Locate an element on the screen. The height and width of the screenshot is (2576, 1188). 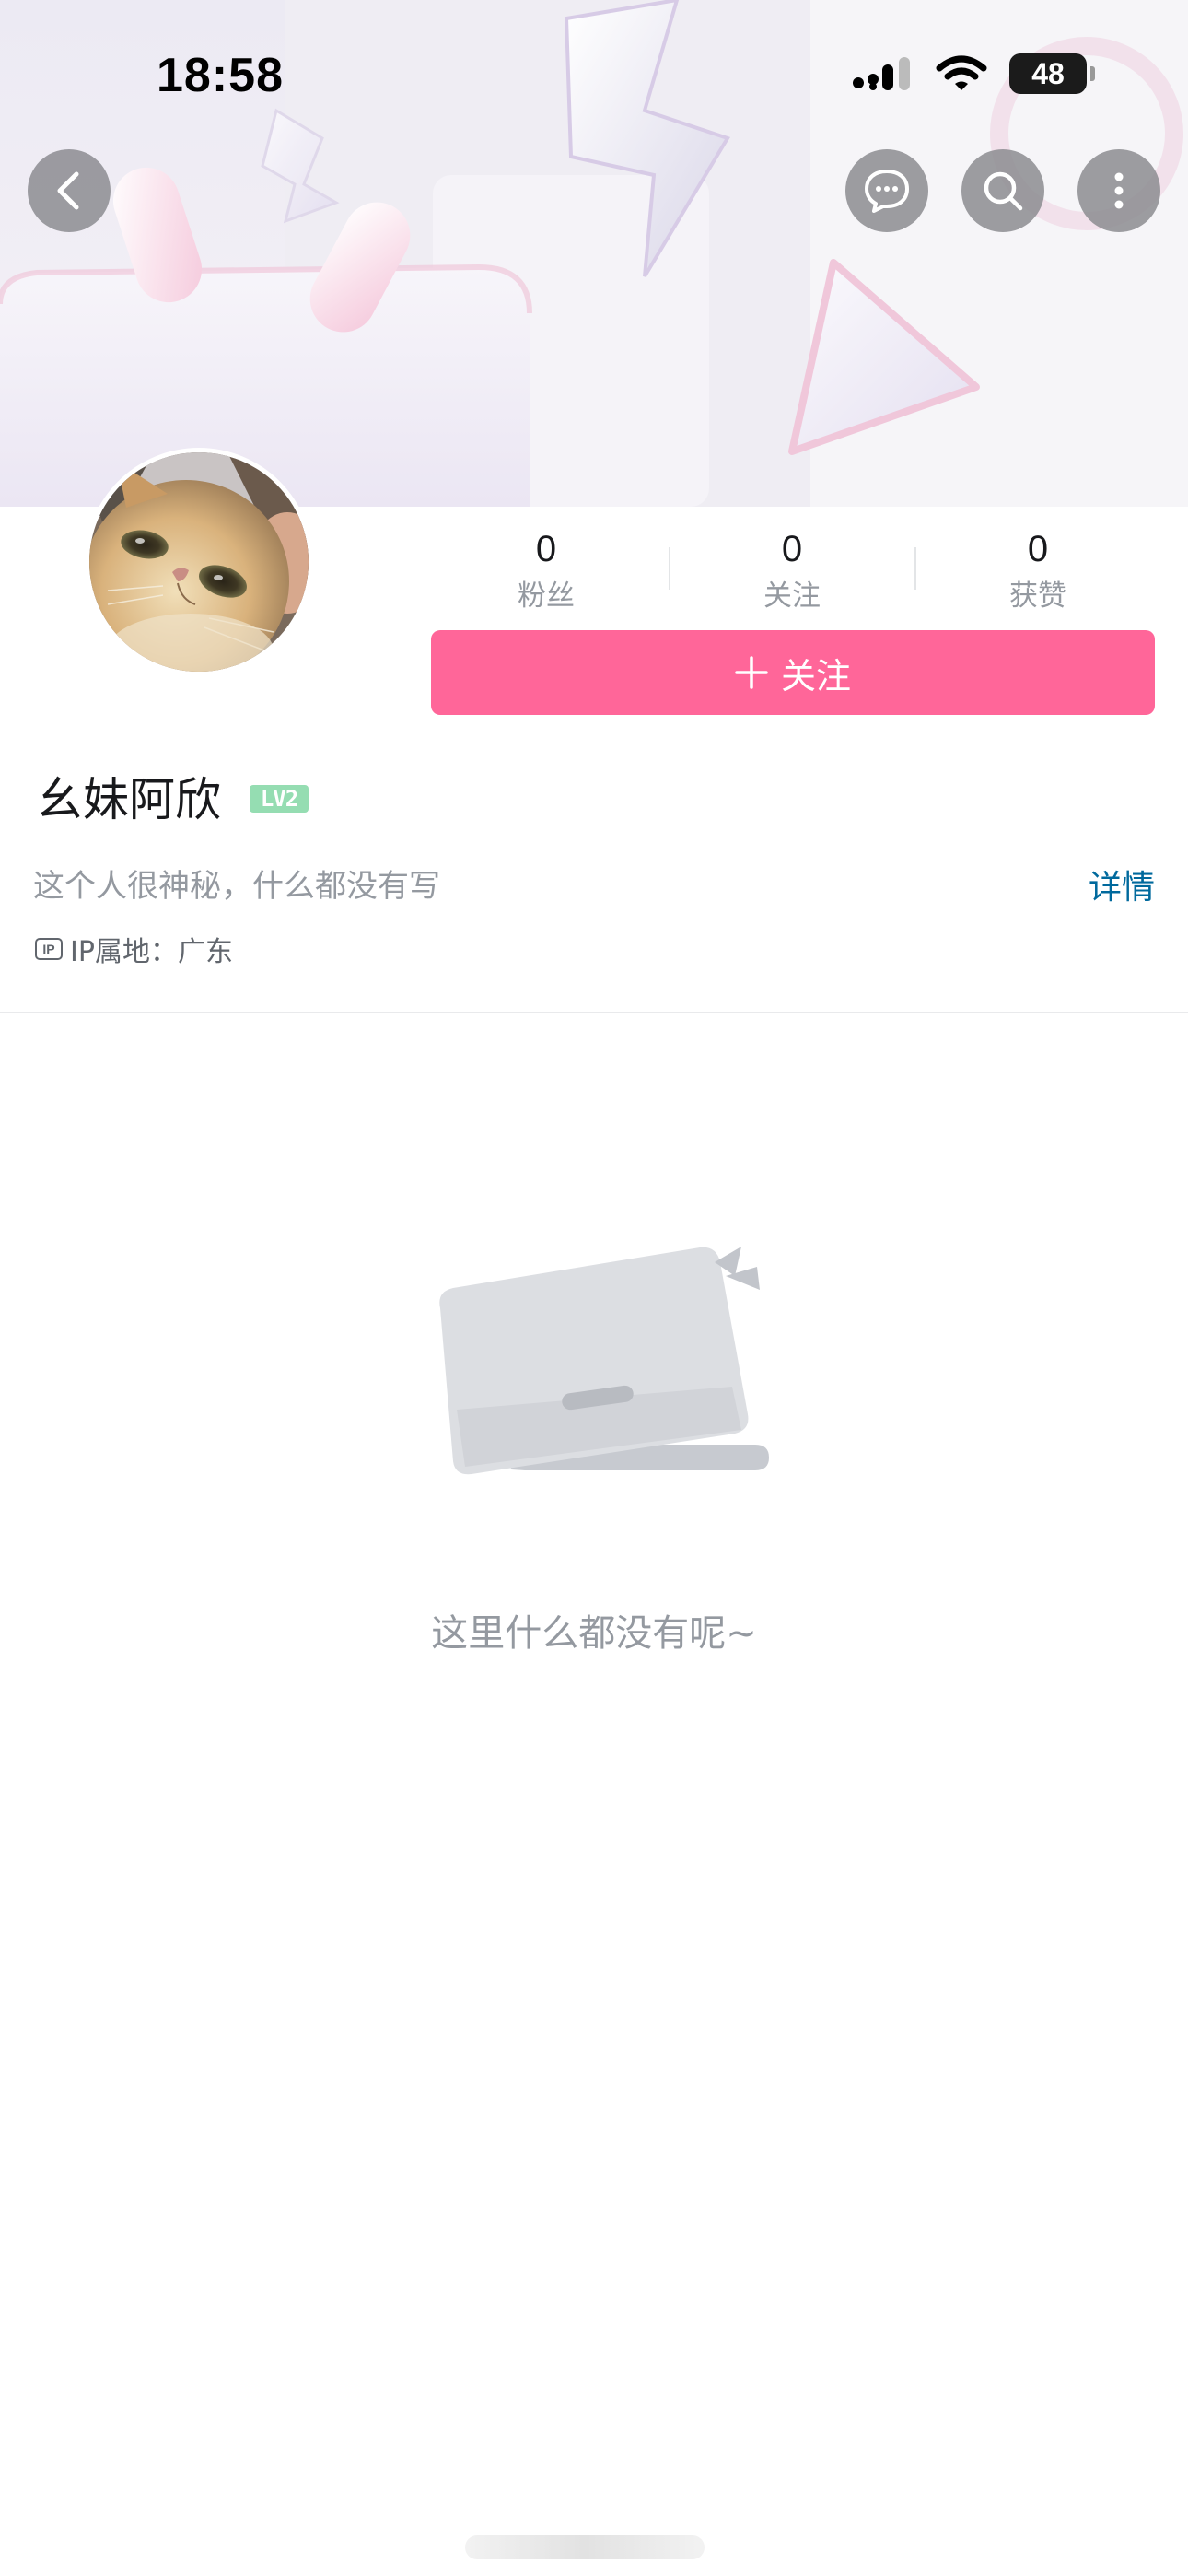
following-count: 0 is located at coordinates (792, 549).